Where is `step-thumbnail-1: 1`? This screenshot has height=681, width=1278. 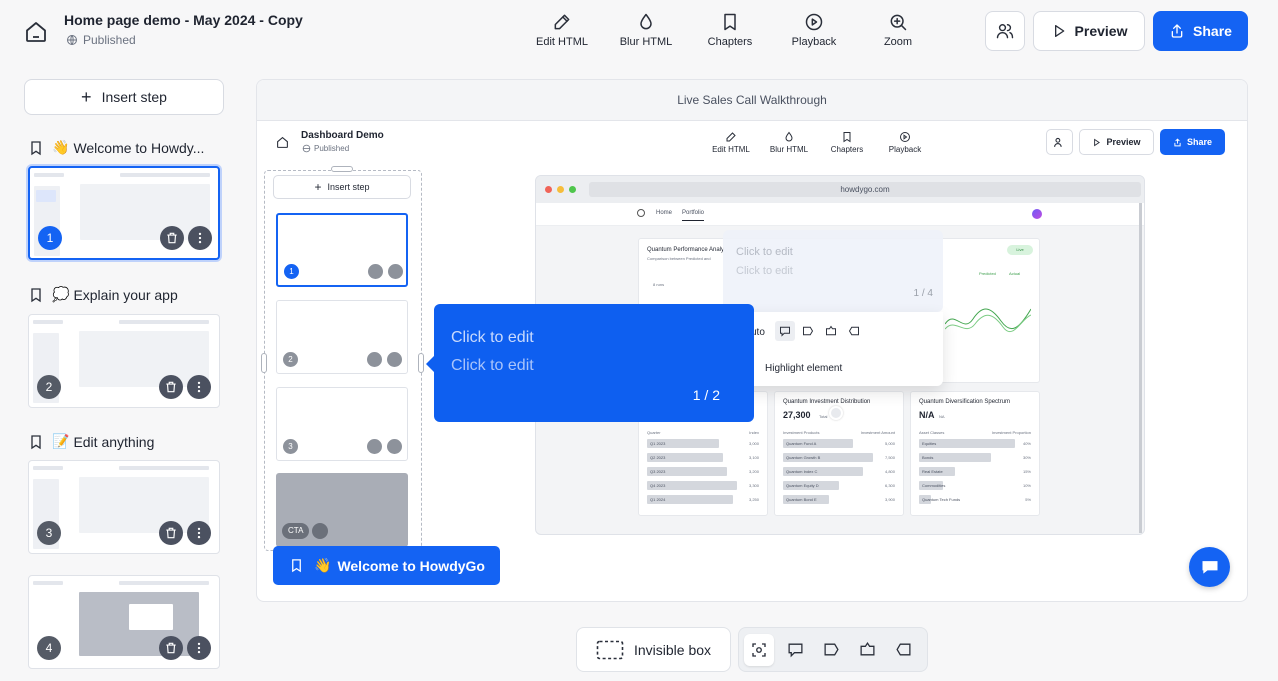
step-thumbnail-1: 1 is located at coordinates (124, 213).